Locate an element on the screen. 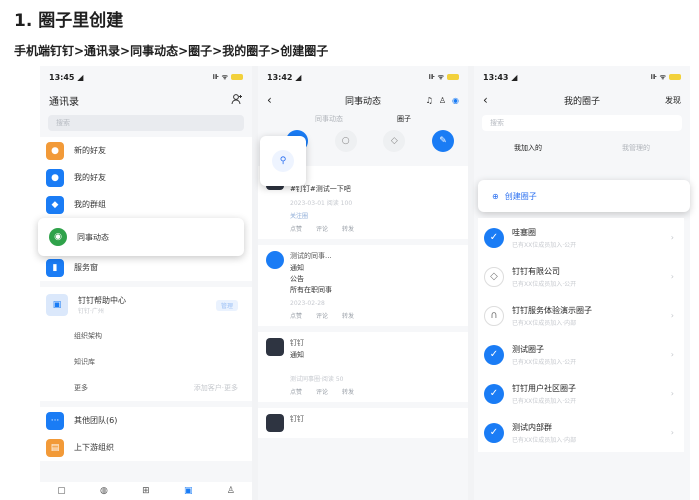 Image resolution: width=699 pixels, height=500 pixels. tab-joined: 我加入的 is located at coordinates (528, 148).